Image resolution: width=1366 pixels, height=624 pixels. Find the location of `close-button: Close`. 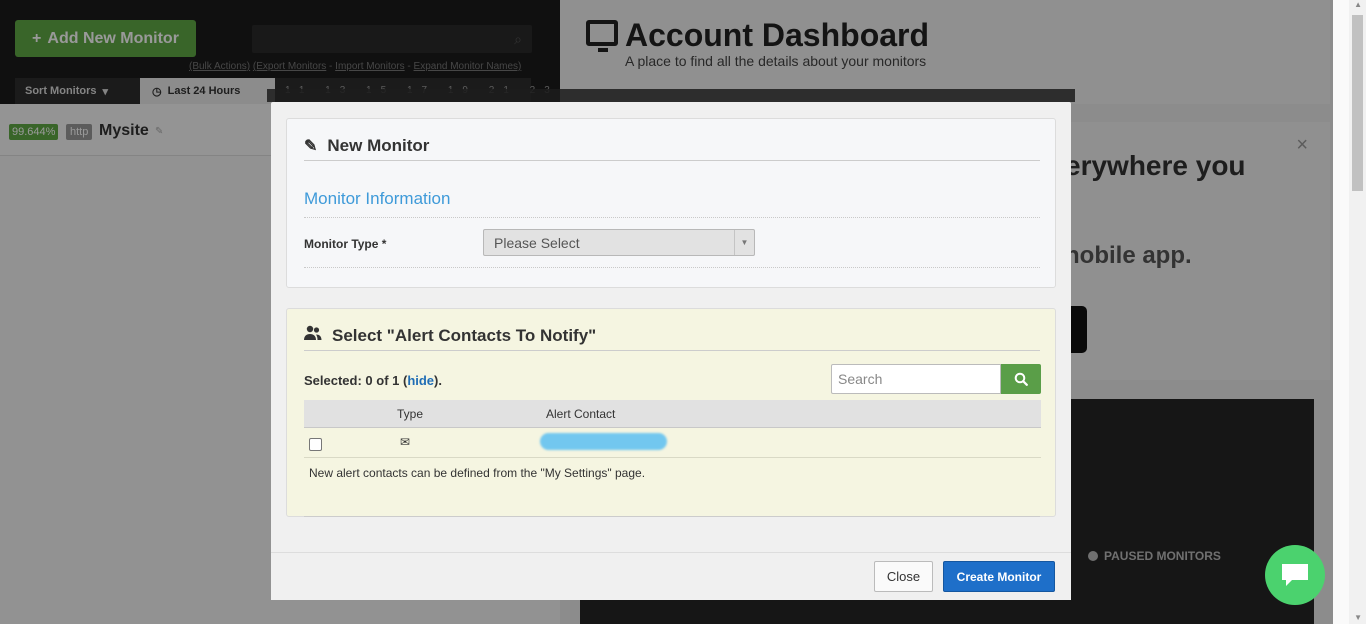

close-button: Close is located at coordinates (903, 576).